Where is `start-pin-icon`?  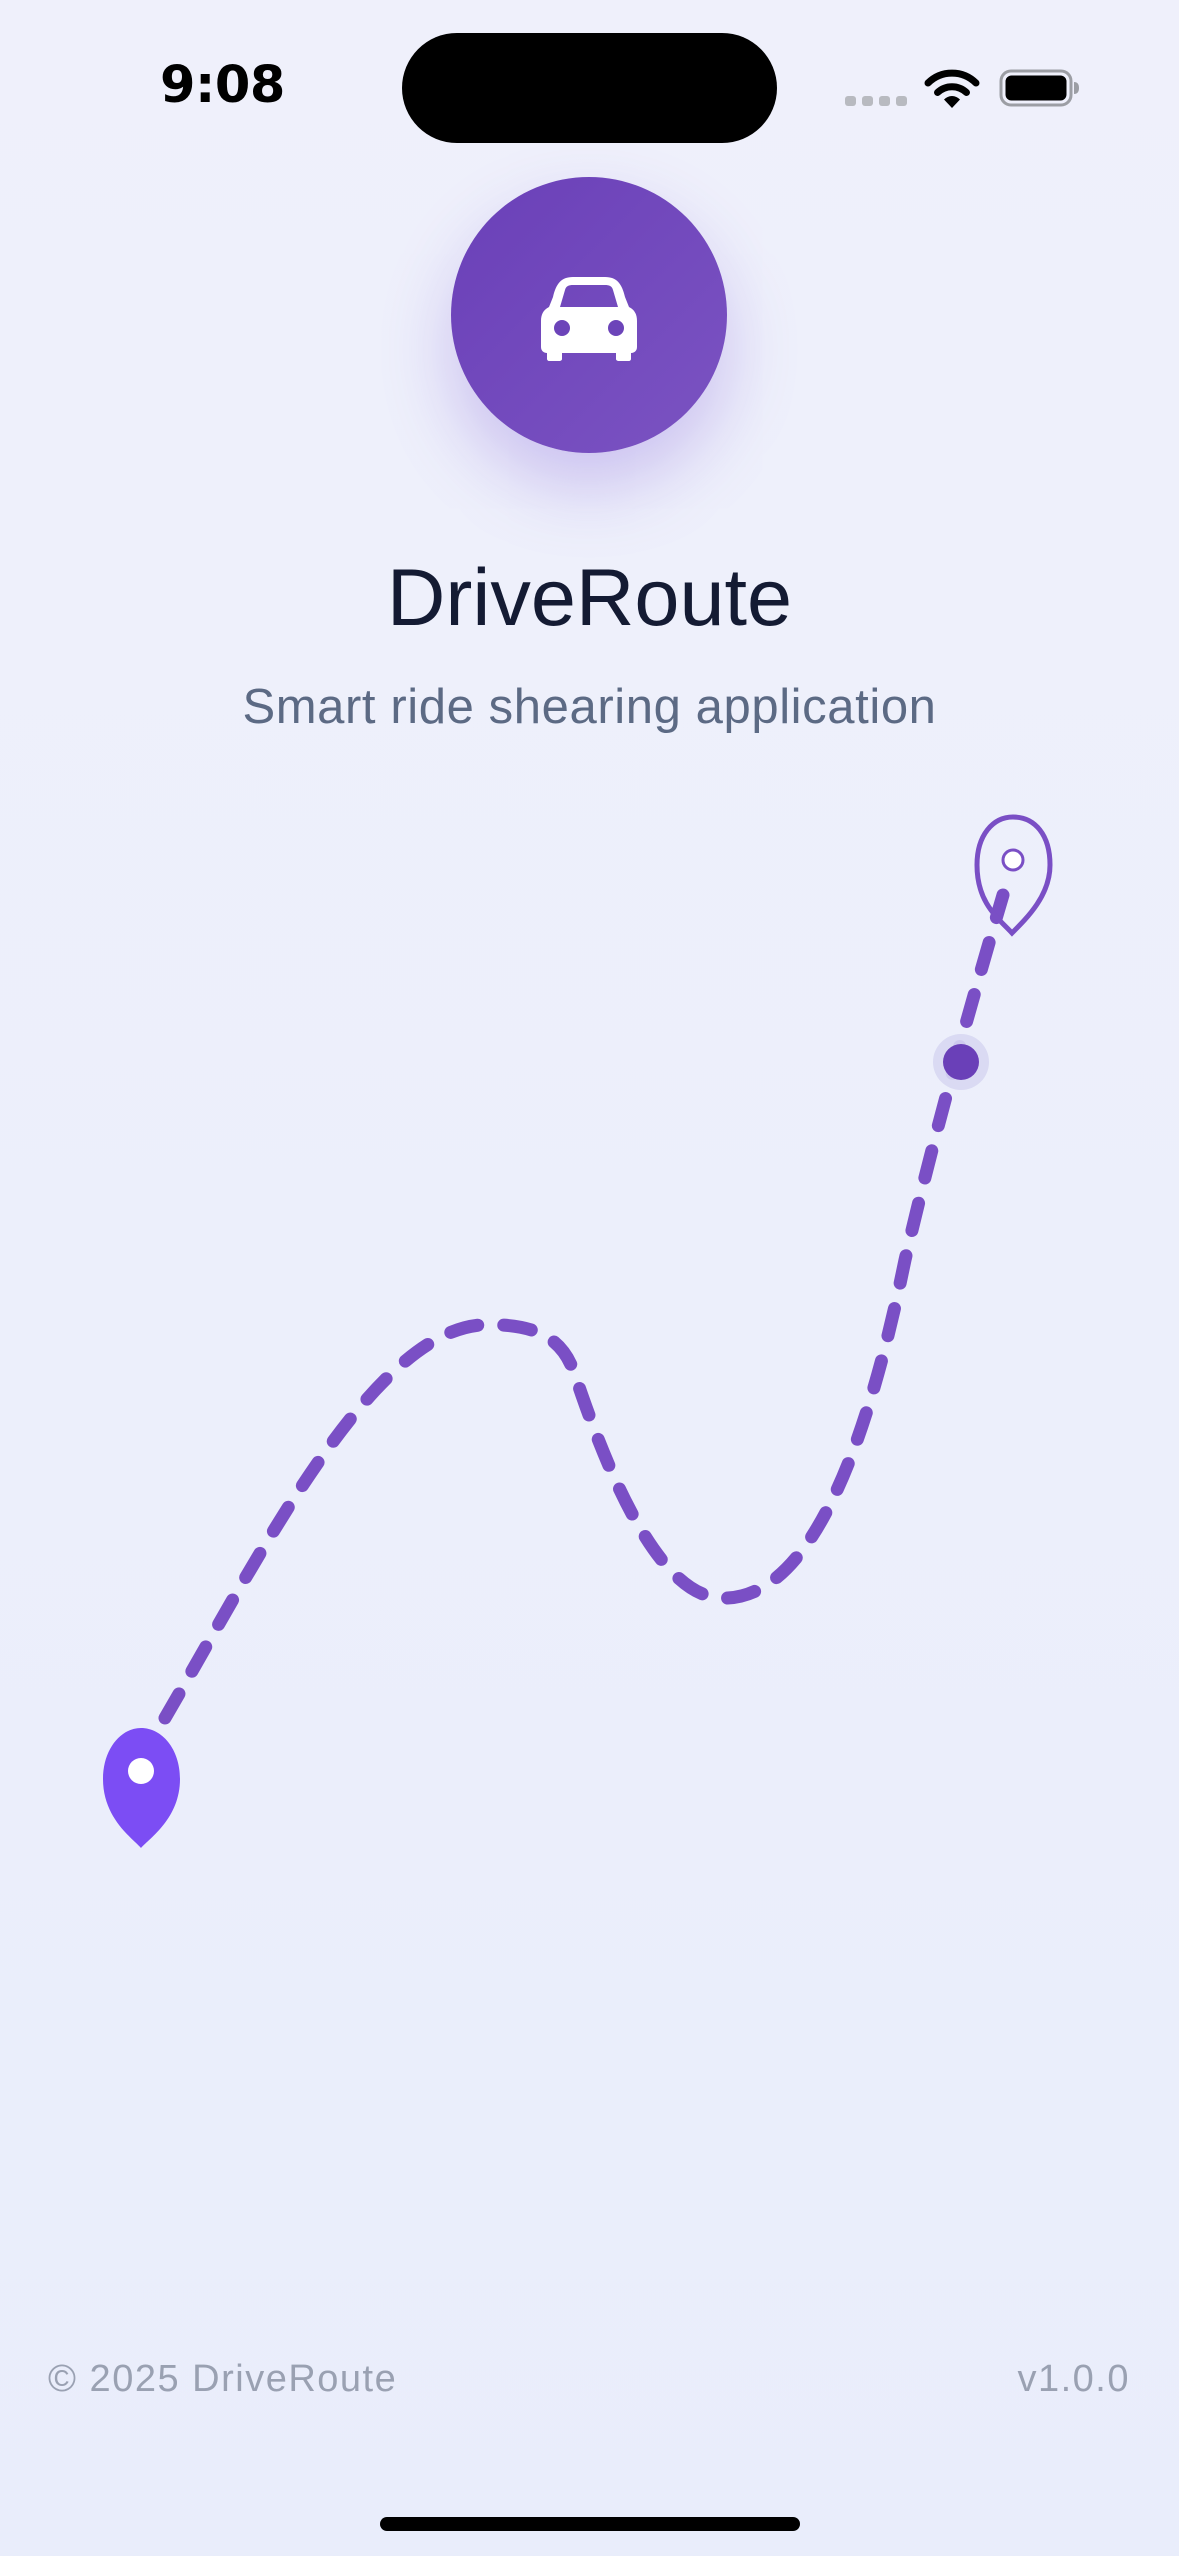 start-pin-icon is located at coordinates (141, 1788).